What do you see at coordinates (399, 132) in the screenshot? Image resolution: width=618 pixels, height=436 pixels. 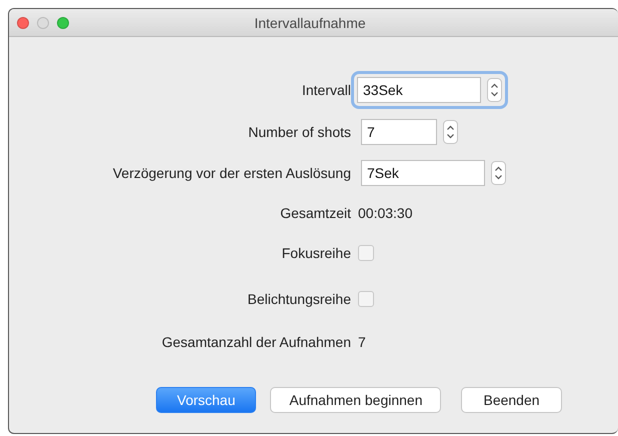 I see `input-field: 7` at bounding box center [399, 132].